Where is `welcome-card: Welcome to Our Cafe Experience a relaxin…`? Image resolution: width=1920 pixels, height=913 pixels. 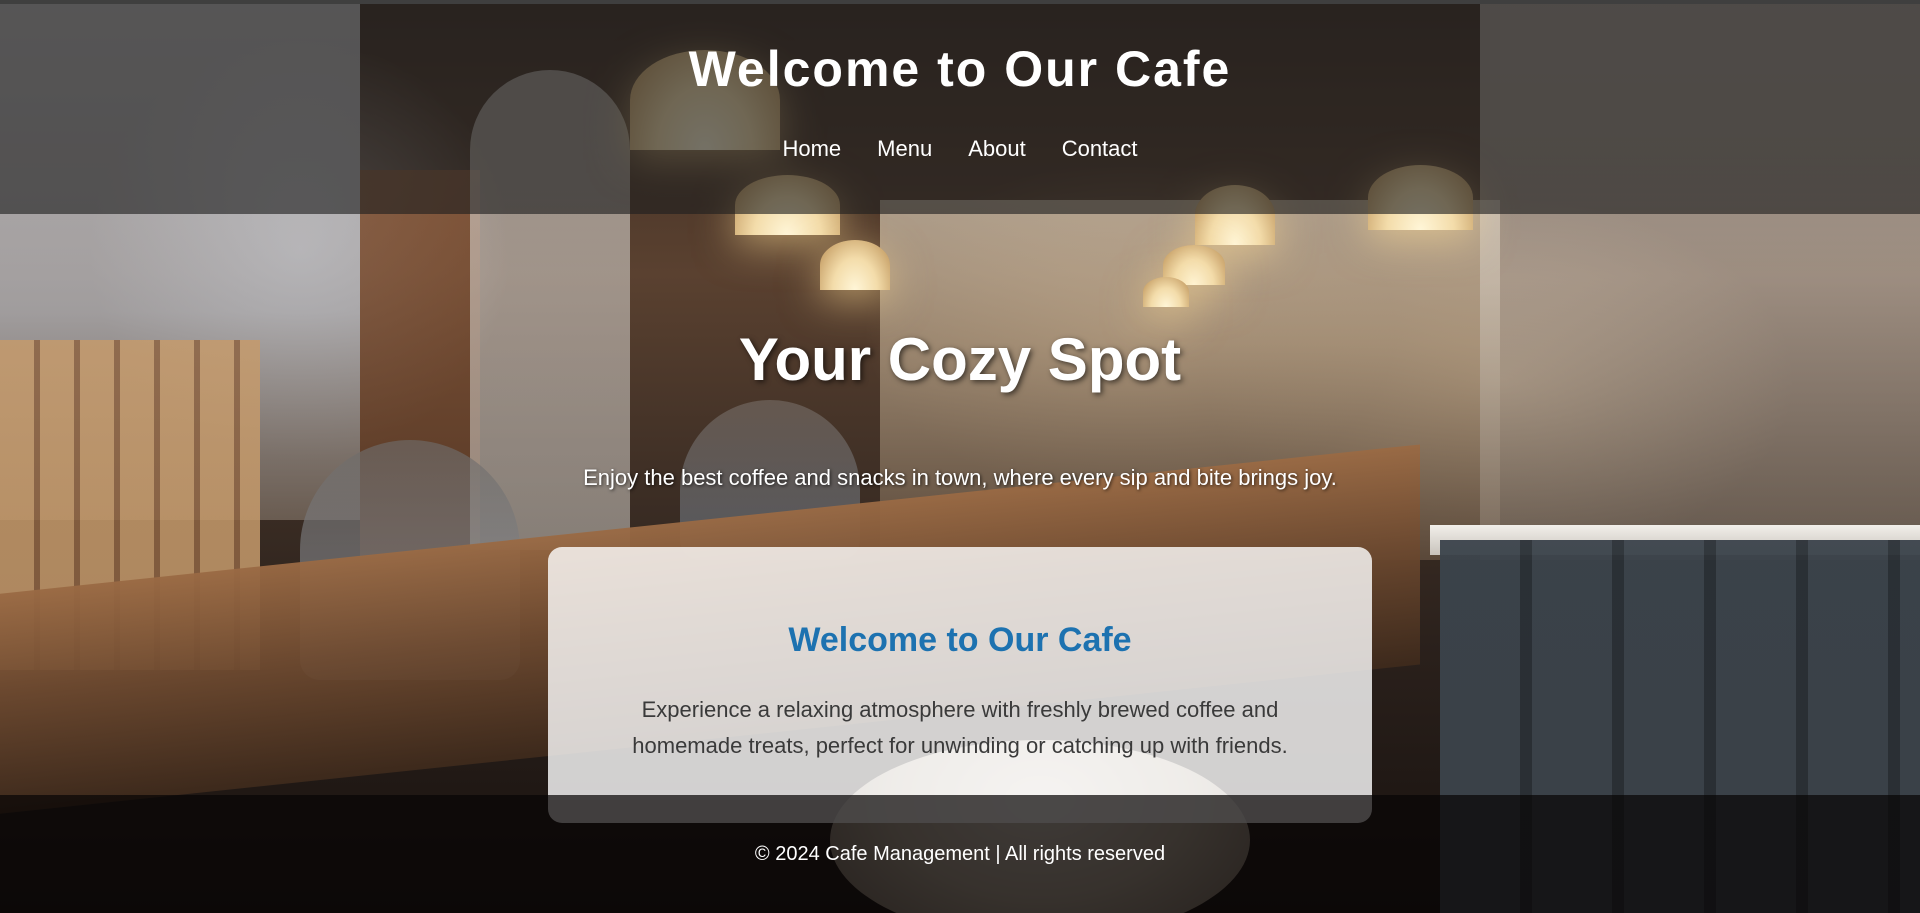
welcome-card: Welcome to Our Cafe Experience a relaxin… is located at coordinates (960, 685).